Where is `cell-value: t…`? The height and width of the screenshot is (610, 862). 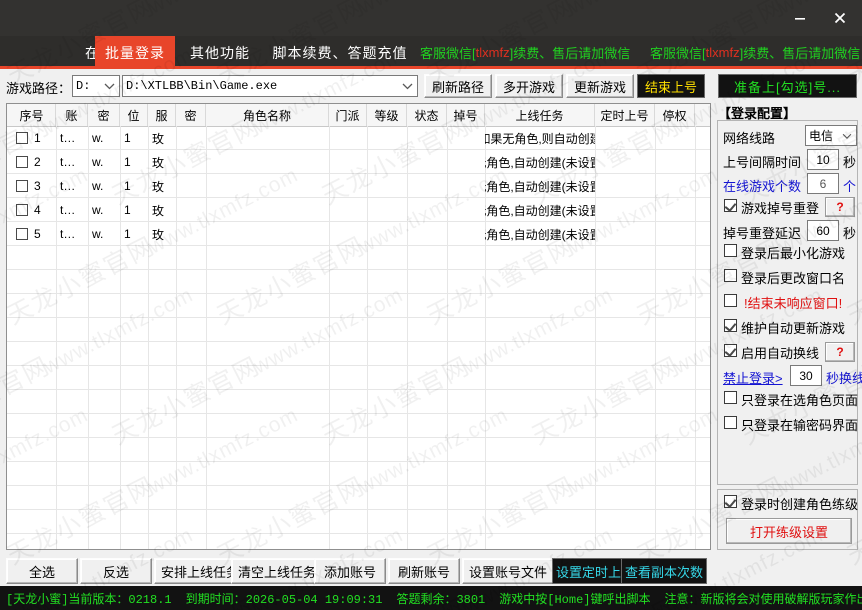 cell-value: t… is located at coordinates (68, 186).